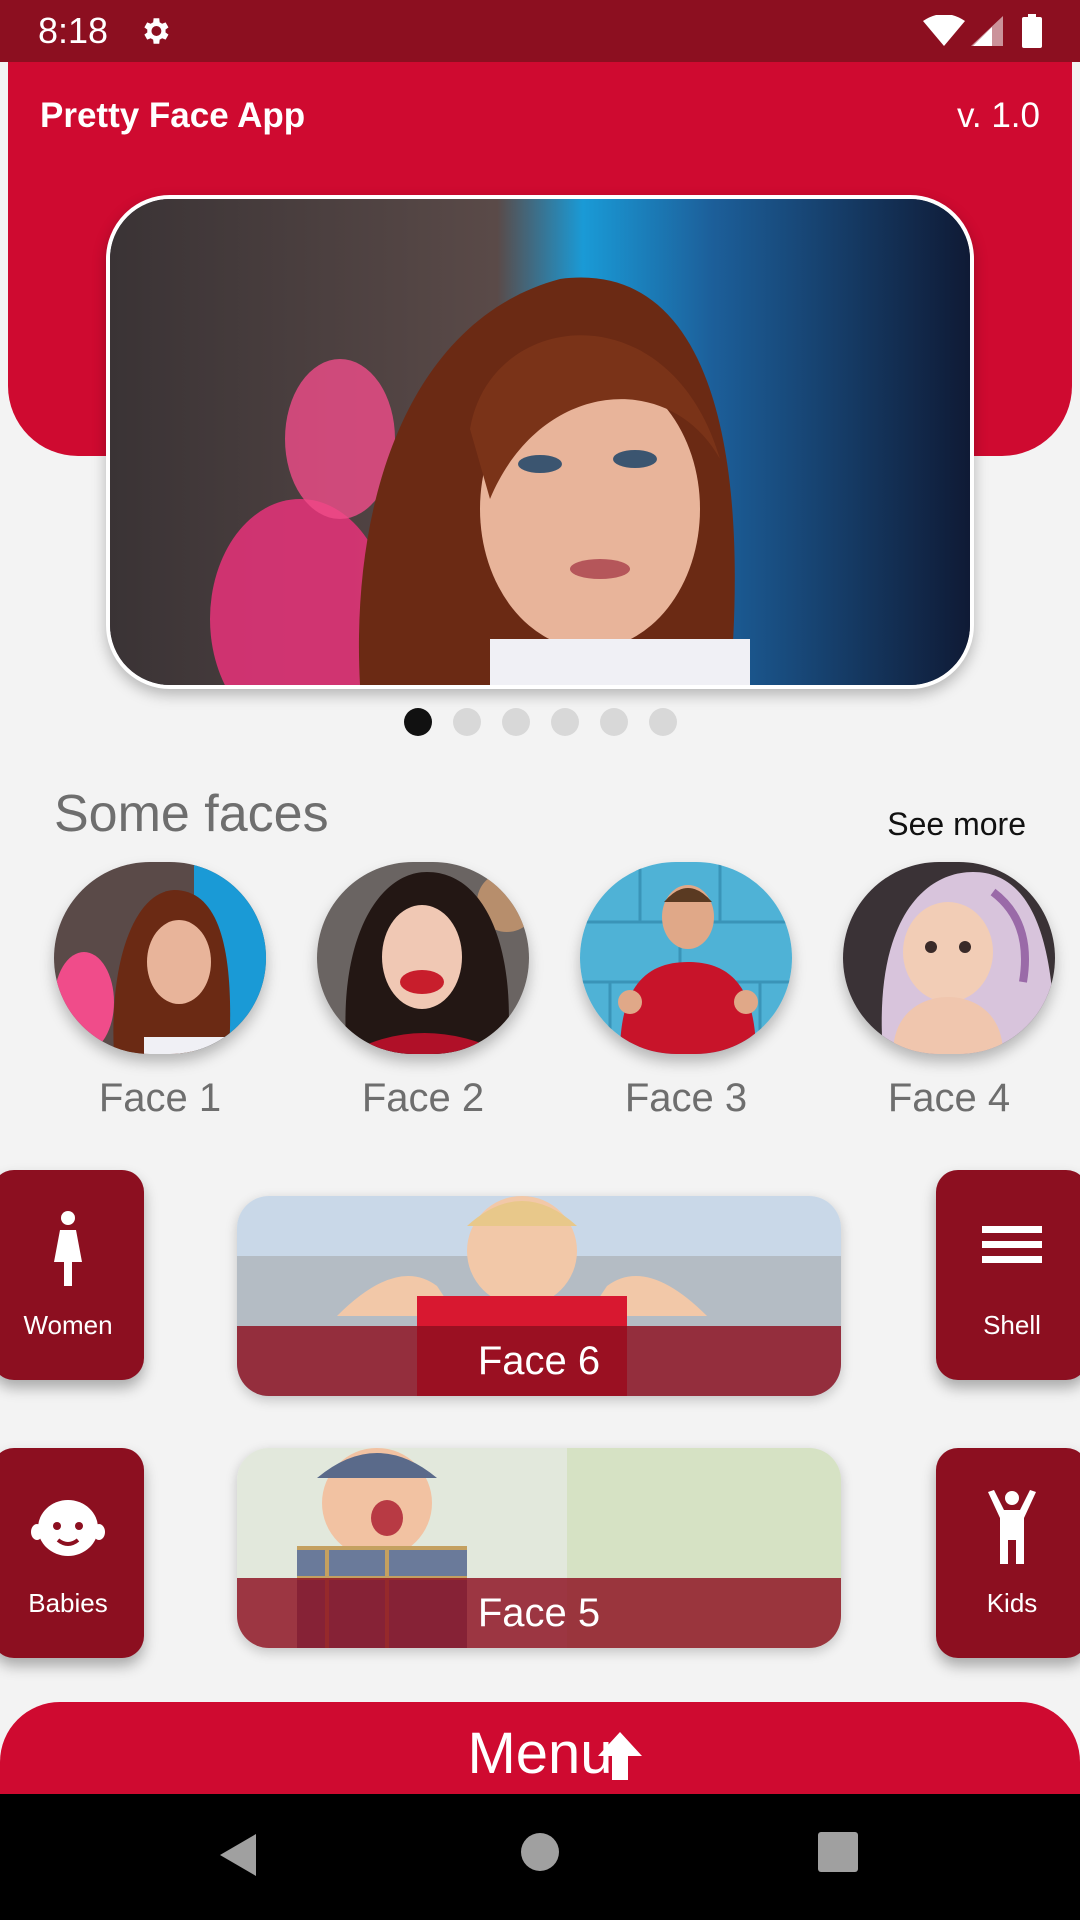 This screenshot has height=1920, width=1080. I want to click on carousel-pagination, so click(540, 723).